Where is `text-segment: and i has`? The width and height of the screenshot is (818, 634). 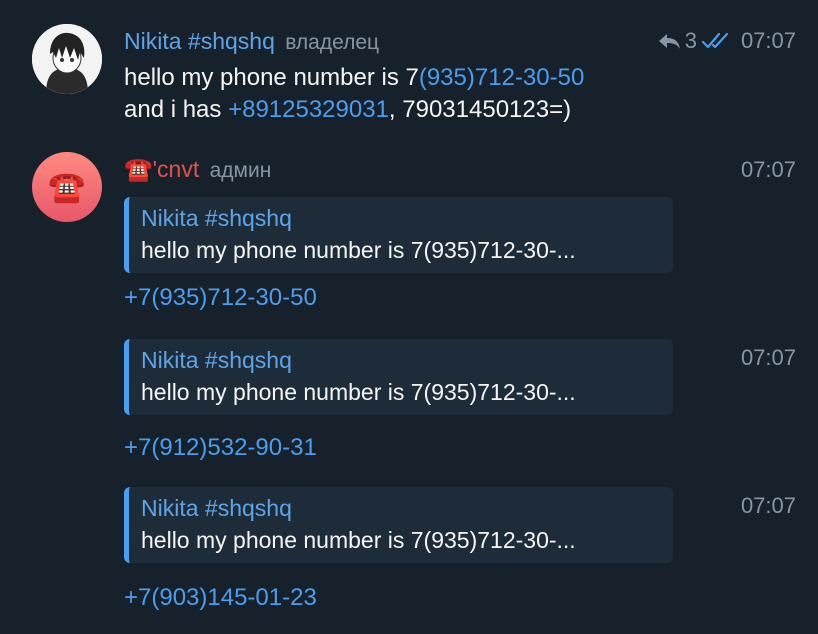 text-segment: and i has is located at coordinates (176, 109).